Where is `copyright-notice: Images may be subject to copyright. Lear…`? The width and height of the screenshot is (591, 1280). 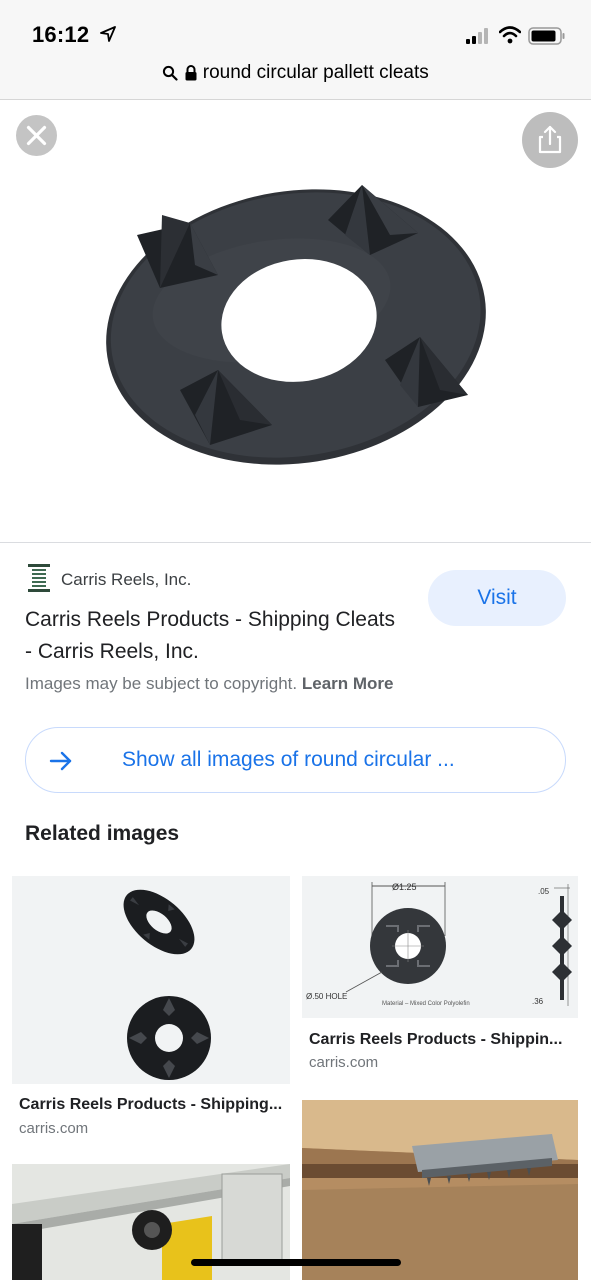
copyright-notice: Images may be subject to copyright. Lear… is located at coordinates (209, 684).